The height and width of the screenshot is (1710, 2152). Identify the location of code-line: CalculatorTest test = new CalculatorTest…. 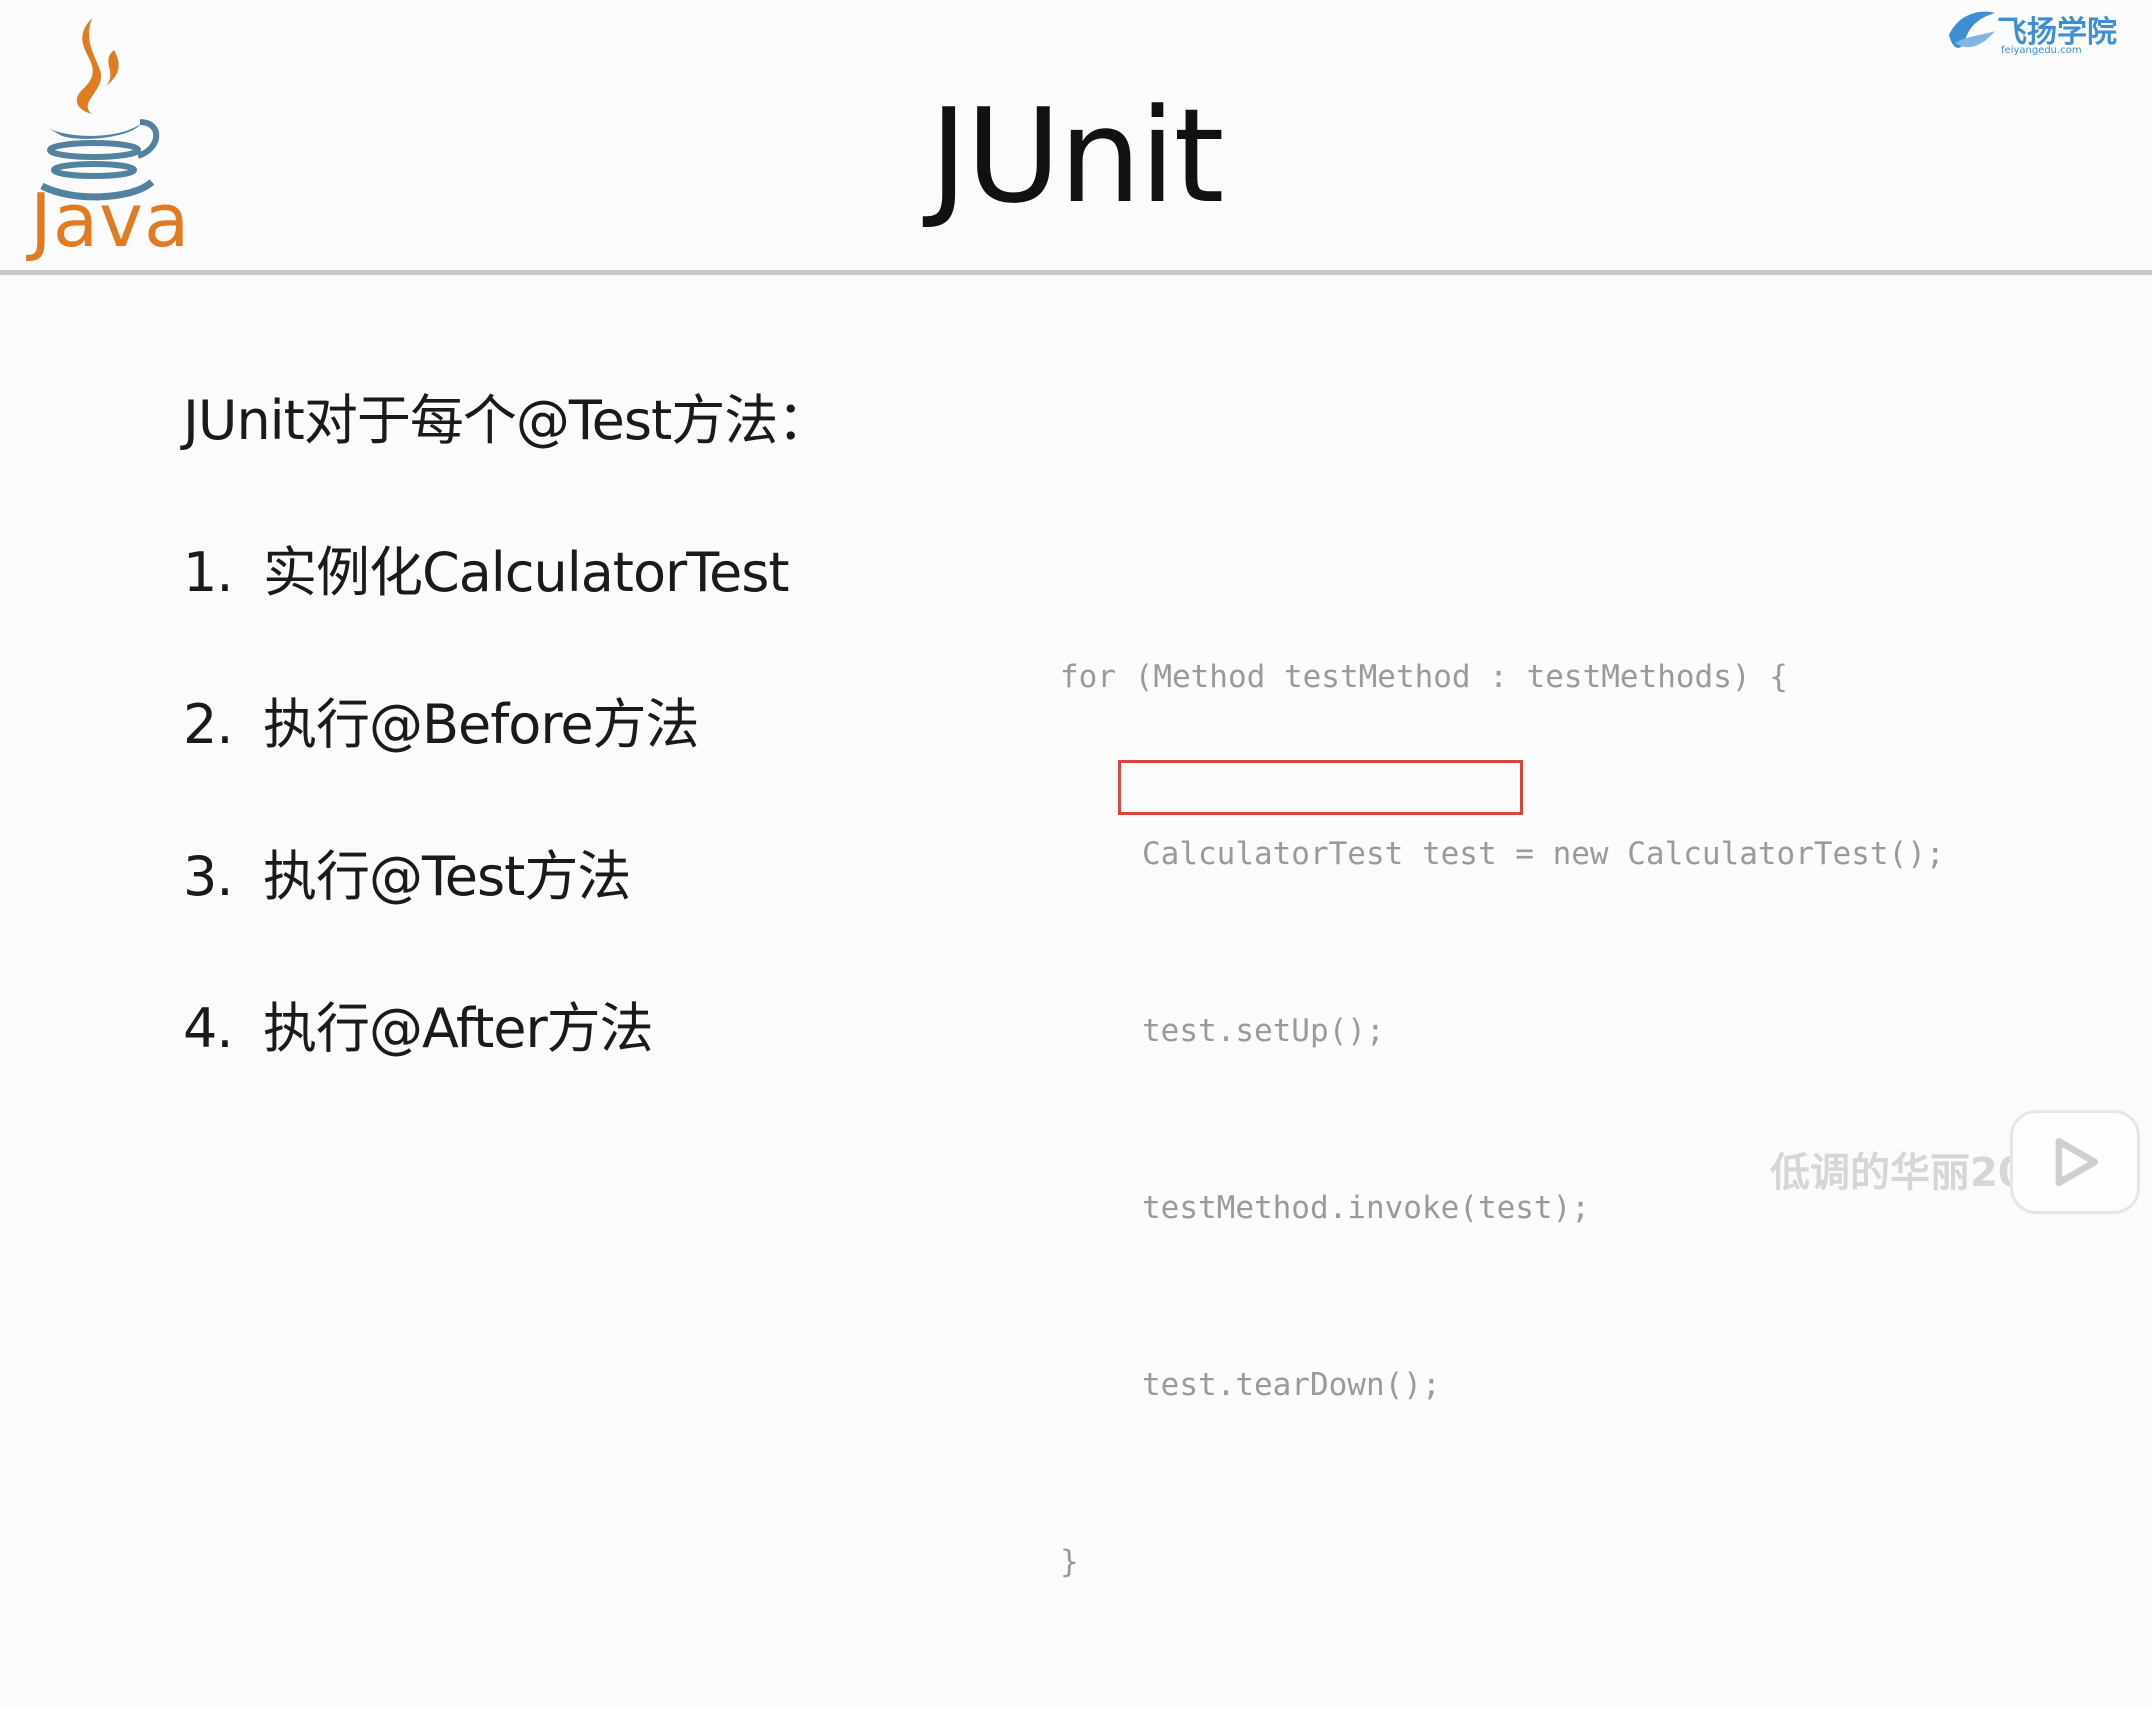
(1543, 854).